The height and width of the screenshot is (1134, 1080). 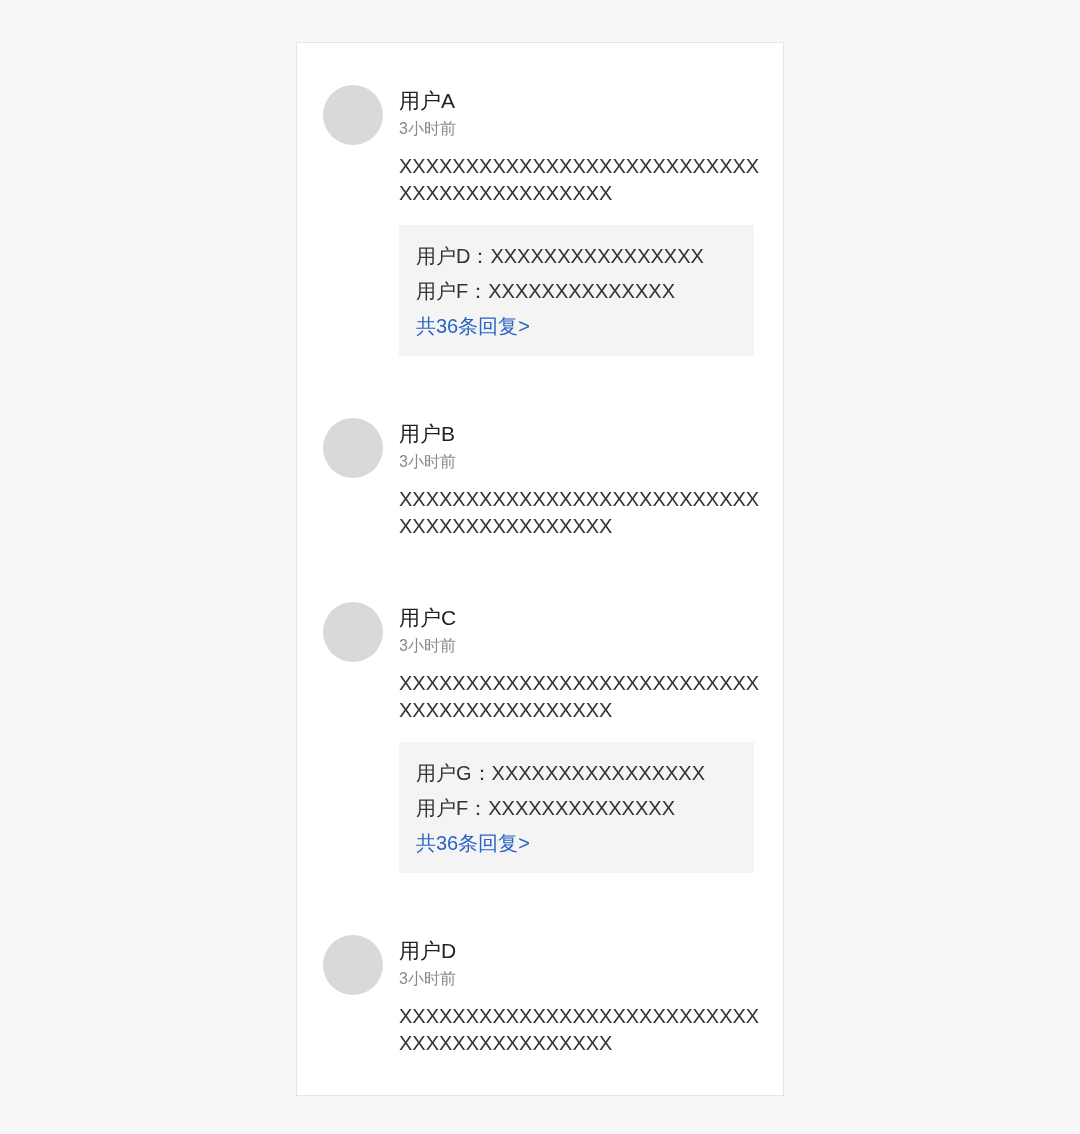 I want to click on user-name: 用户D, so click(x=428, y=951).